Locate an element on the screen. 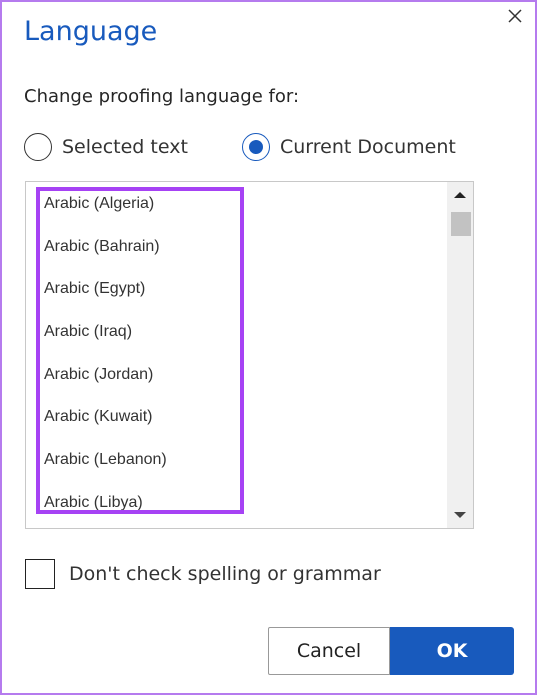  language-item: Arabic (Iraq) is located at coordinates (105, 343).